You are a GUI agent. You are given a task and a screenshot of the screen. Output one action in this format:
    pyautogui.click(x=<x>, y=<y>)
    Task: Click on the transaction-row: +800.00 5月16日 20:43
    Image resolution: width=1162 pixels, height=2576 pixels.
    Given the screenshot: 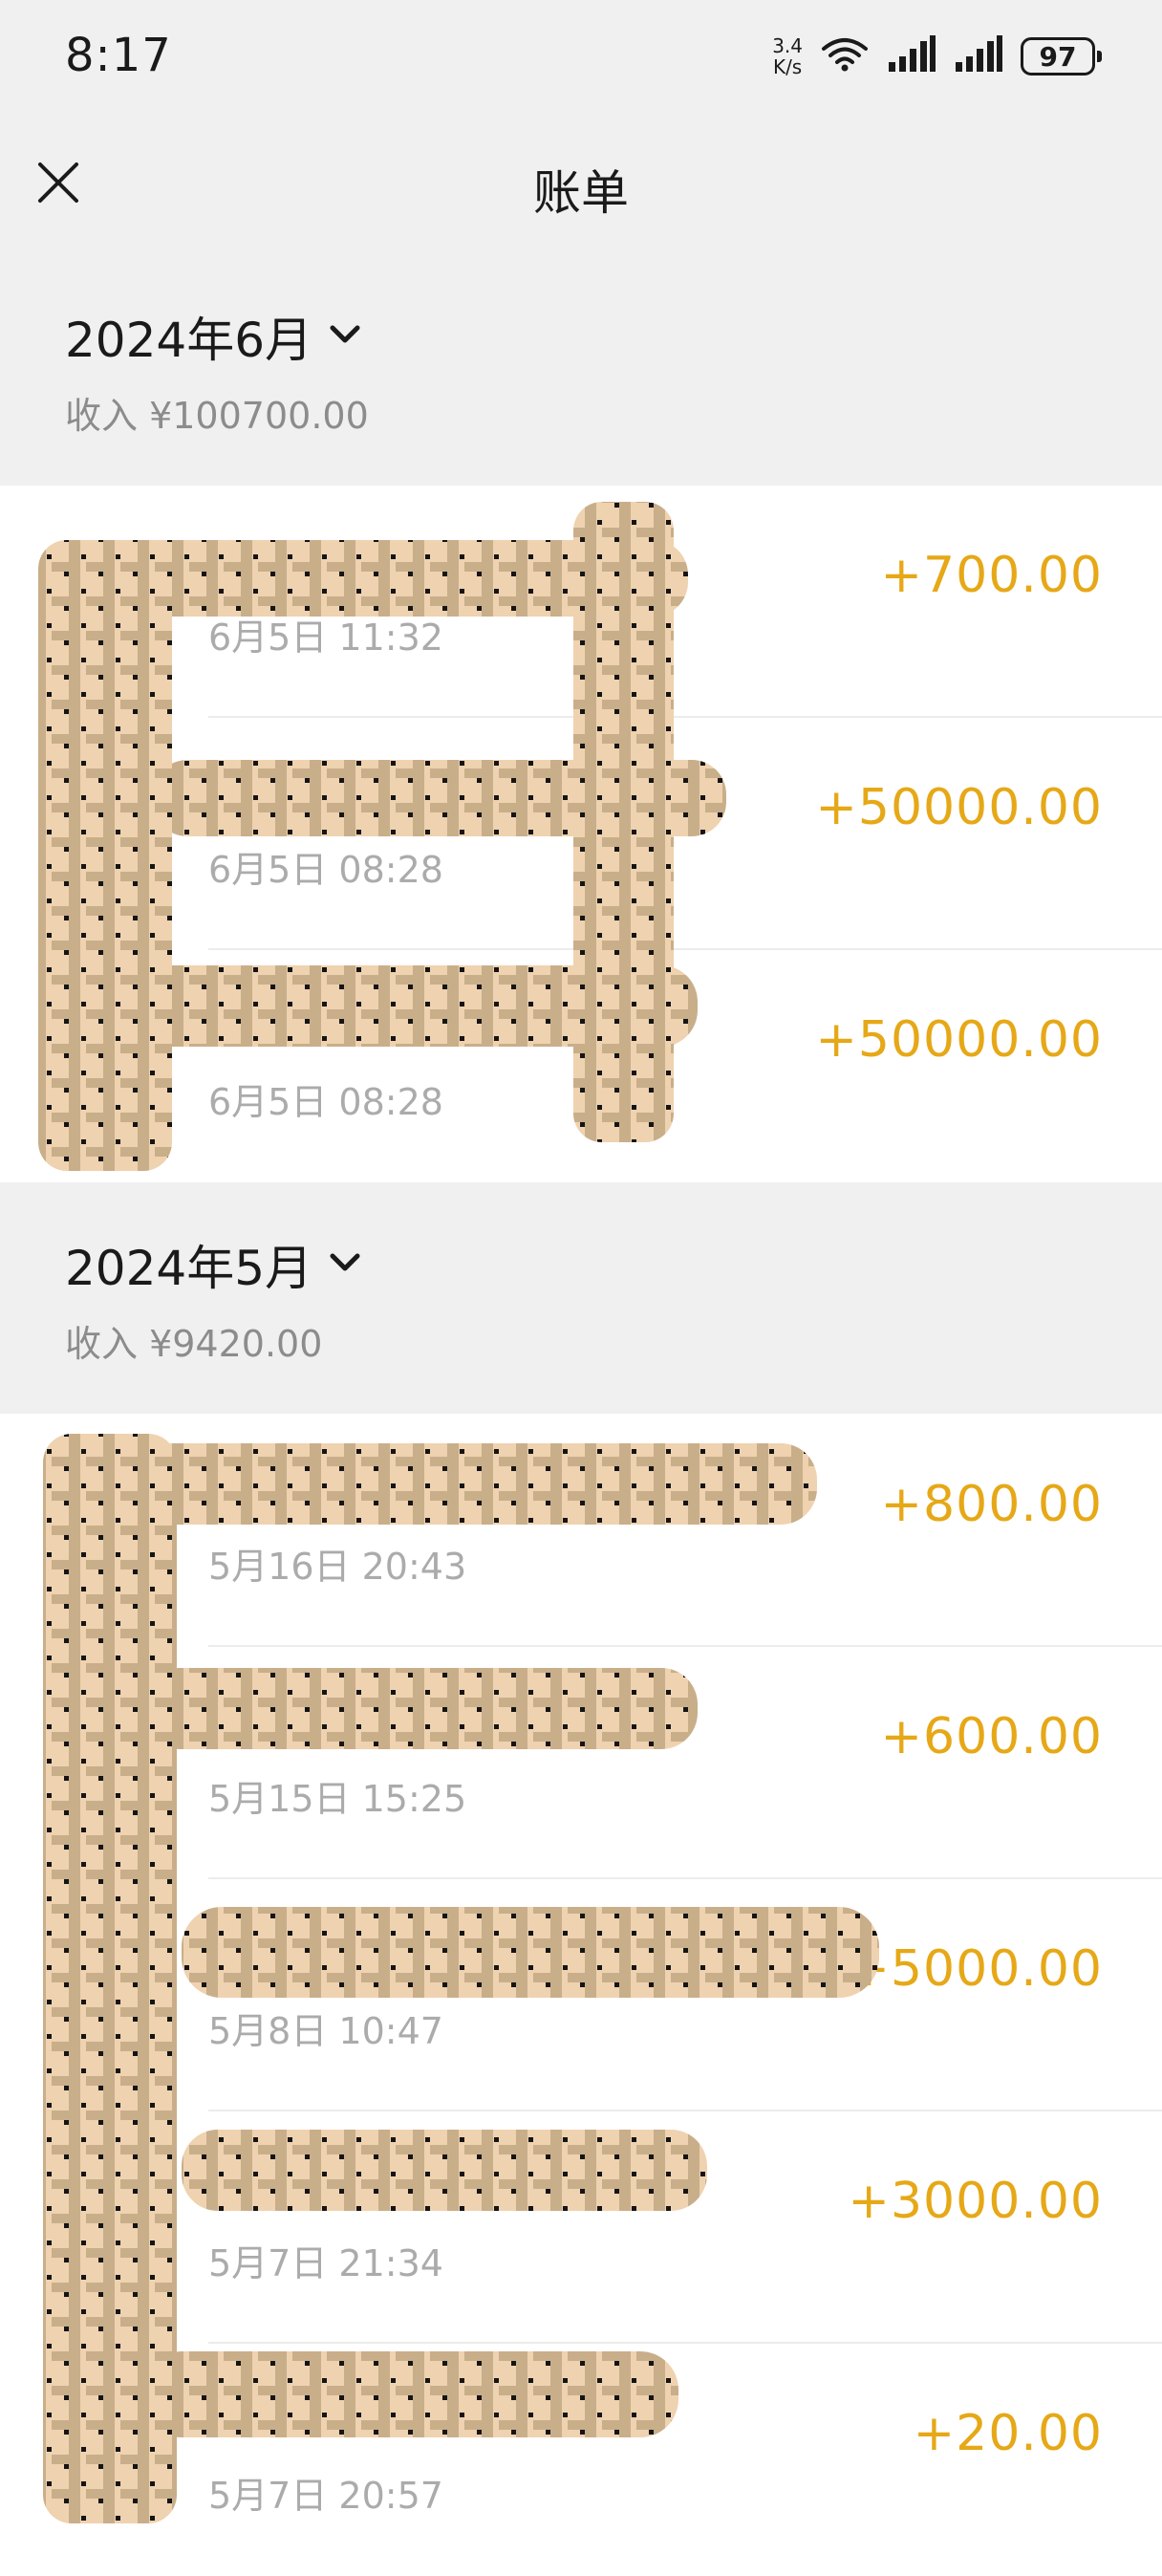 What is the action you would take?
    pyautogui.click(x=581, y=1531)
    